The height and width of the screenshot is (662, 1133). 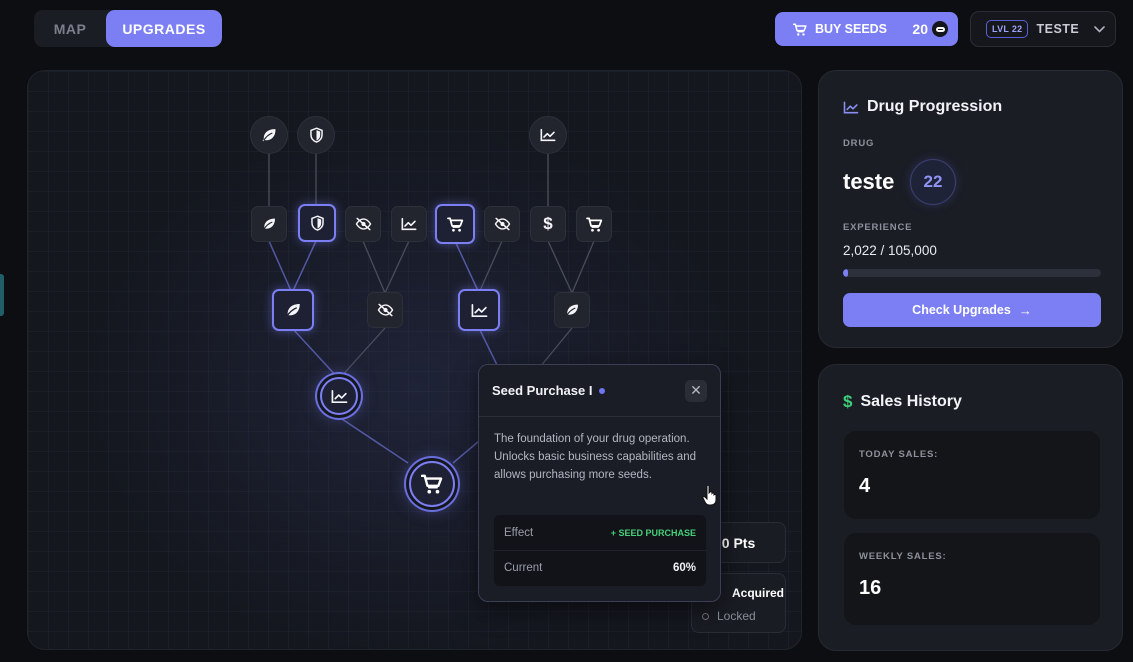 What do you see at coordinates (903, 556) in the screenshot?
I see `weekly-sales-label: WEEKLY SALES:` at bounding box center [903, 556].